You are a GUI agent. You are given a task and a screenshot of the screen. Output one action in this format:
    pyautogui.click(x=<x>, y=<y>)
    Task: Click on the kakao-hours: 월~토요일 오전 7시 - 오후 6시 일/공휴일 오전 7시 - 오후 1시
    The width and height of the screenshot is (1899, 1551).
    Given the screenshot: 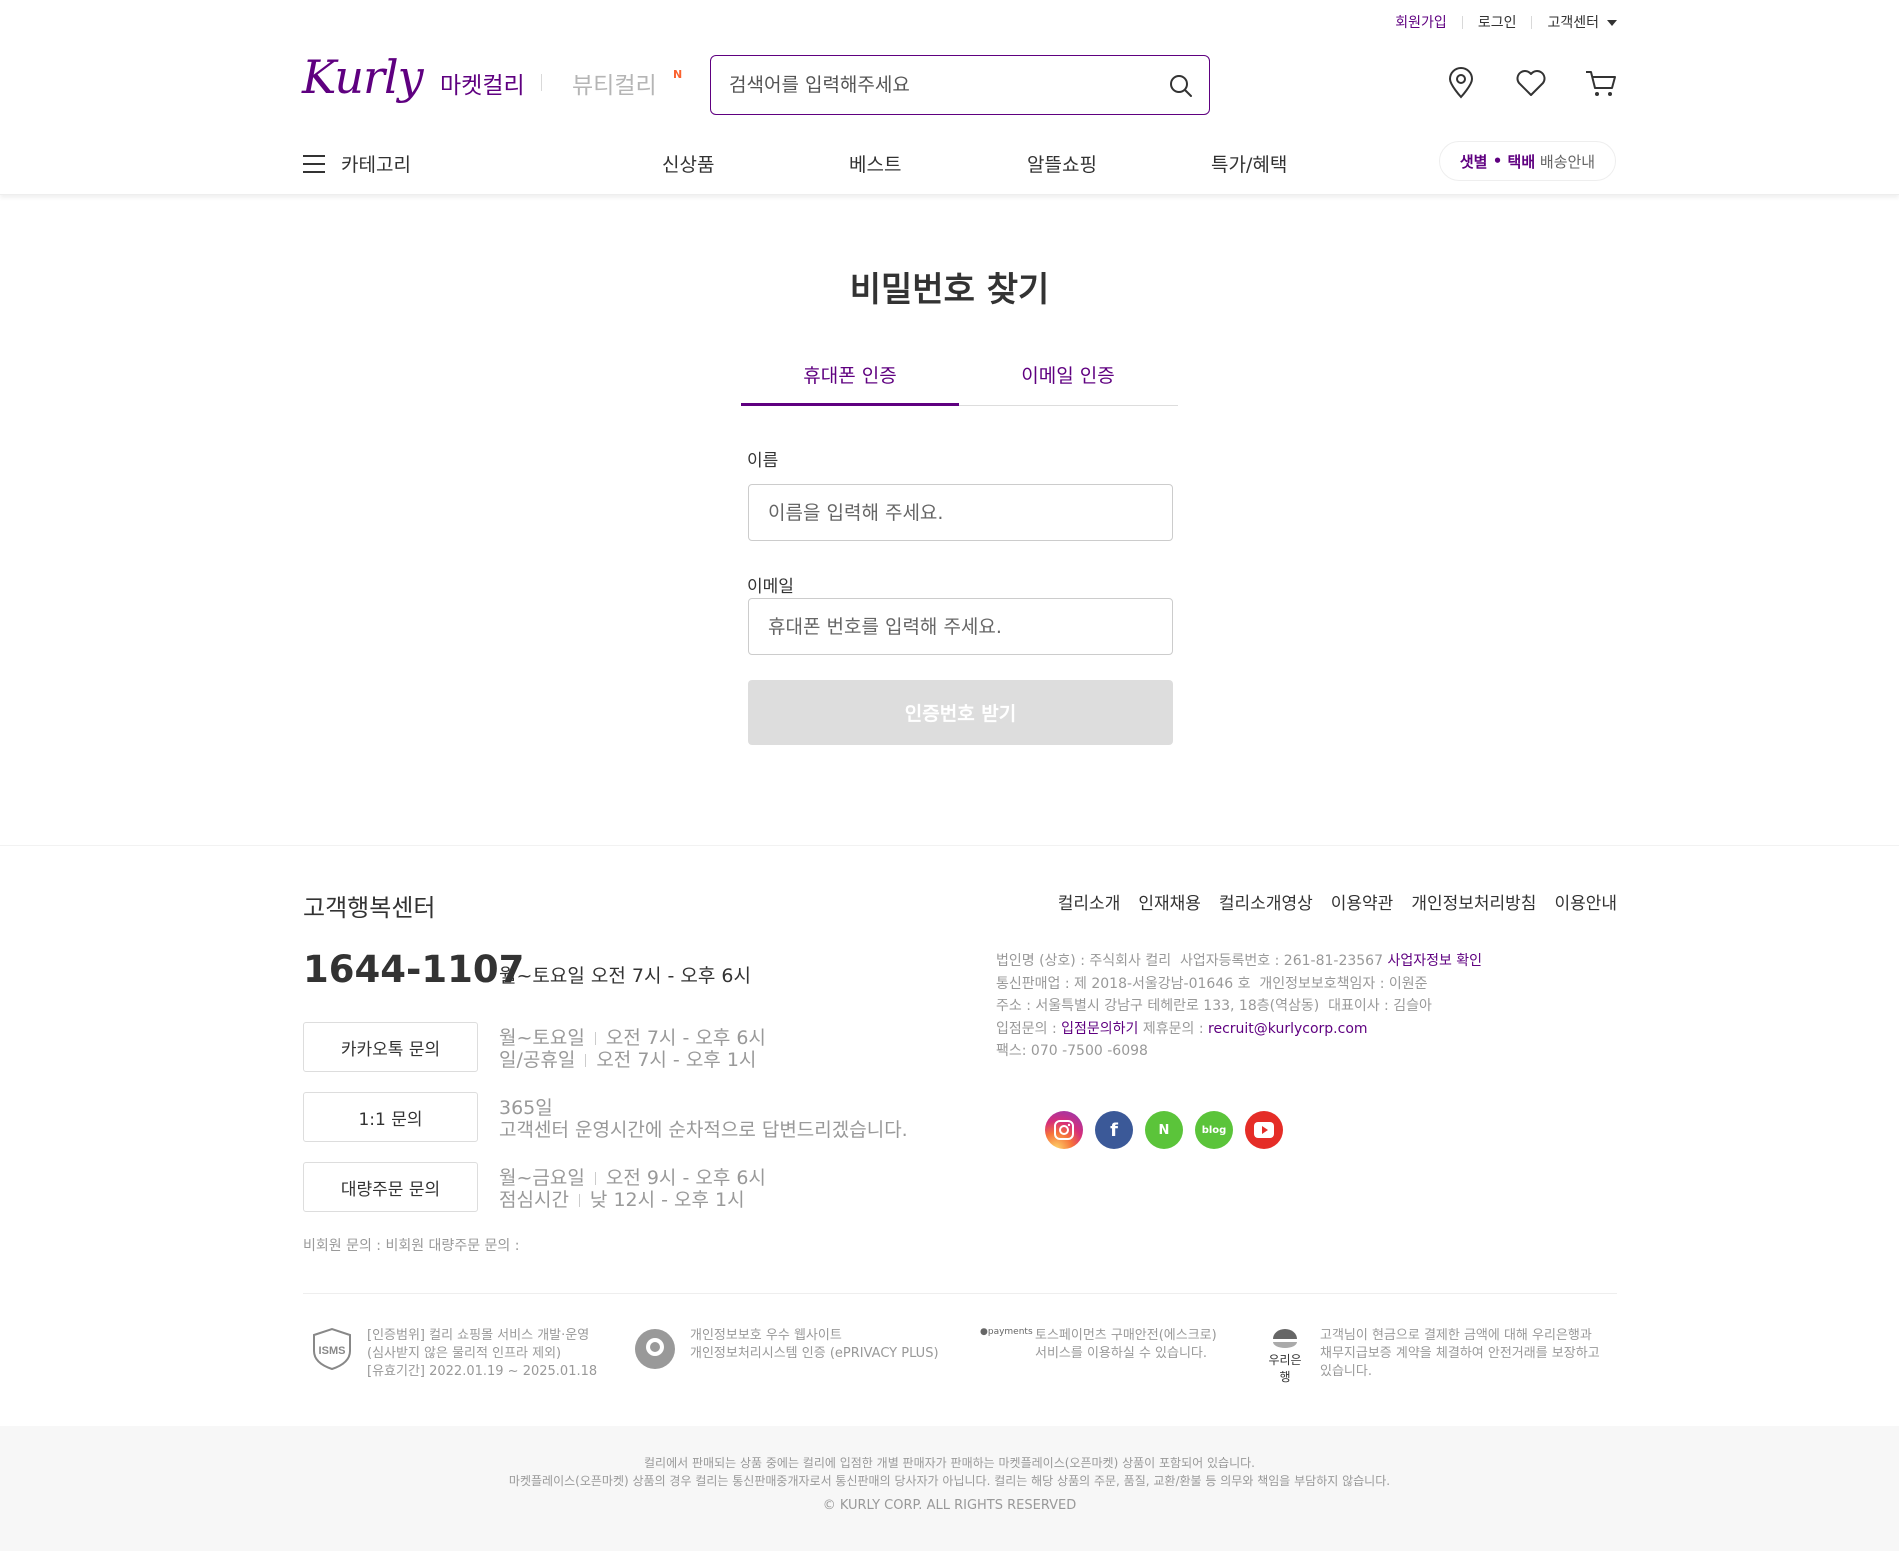 What is the action you would take?
    pyautogui.click(x=632, y=1049)
    